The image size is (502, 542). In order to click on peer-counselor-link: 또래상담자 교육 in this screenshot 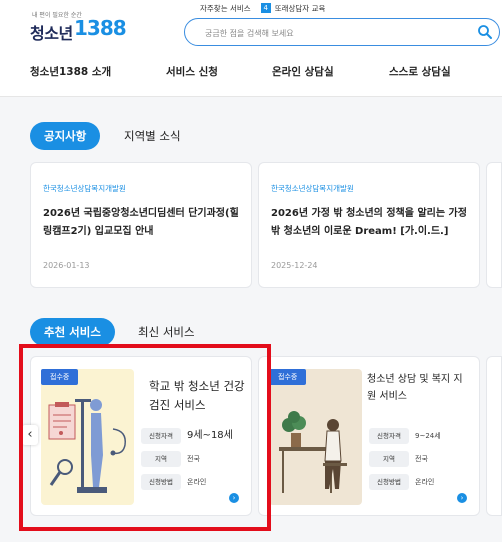, I will do `click(300, 8)`.